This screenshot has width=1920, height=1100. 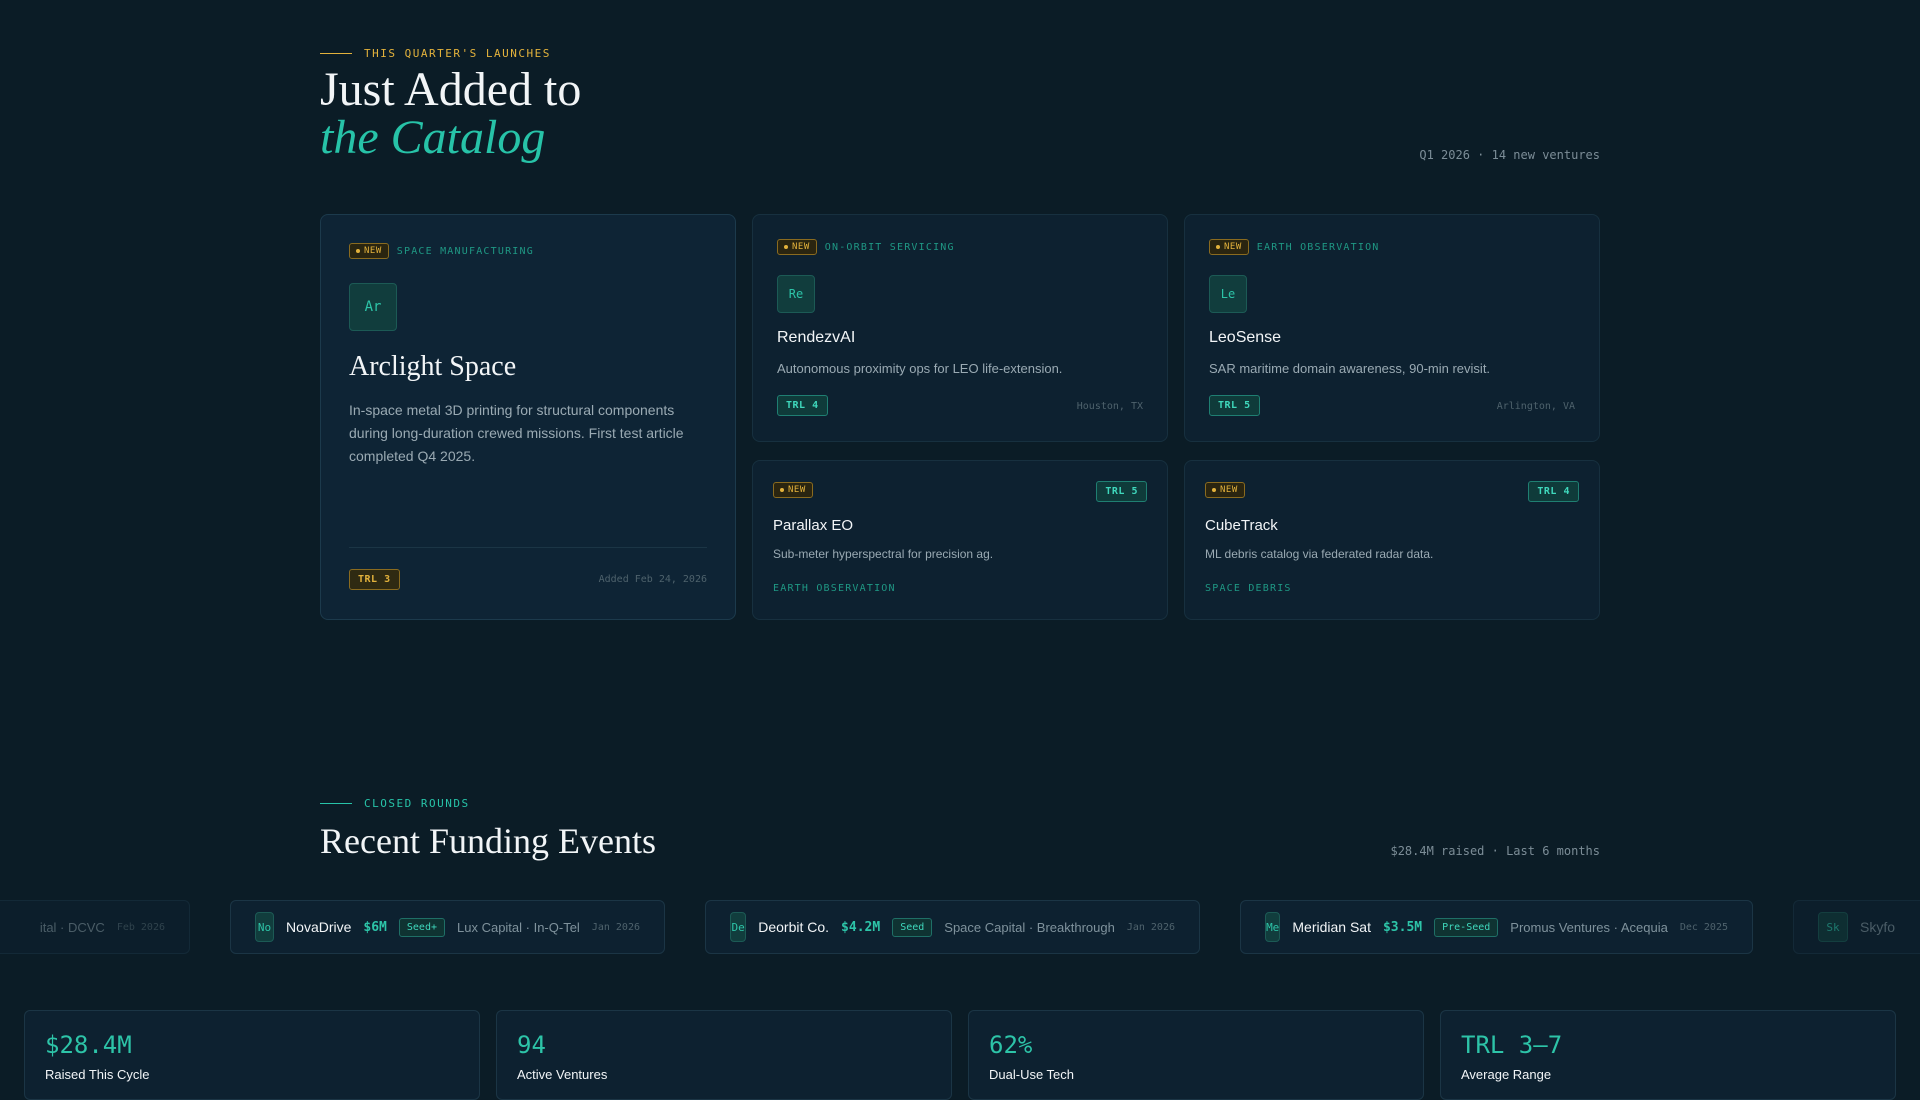 I want to click on location: Arlington, VA, so click(x=1535, y=406).